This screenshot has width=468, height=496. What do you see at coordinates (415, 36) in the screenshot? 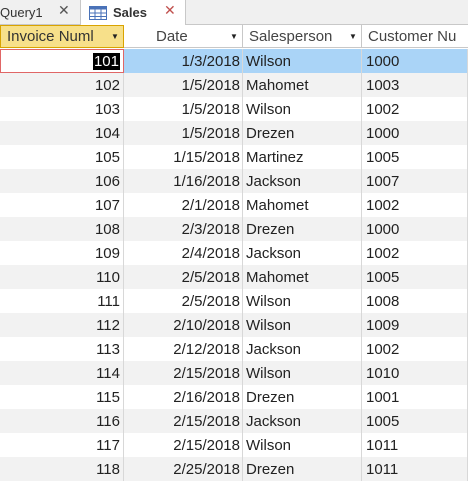
I see `column-header-customer-number: Customer Nu` at bounding box center [415, 36].